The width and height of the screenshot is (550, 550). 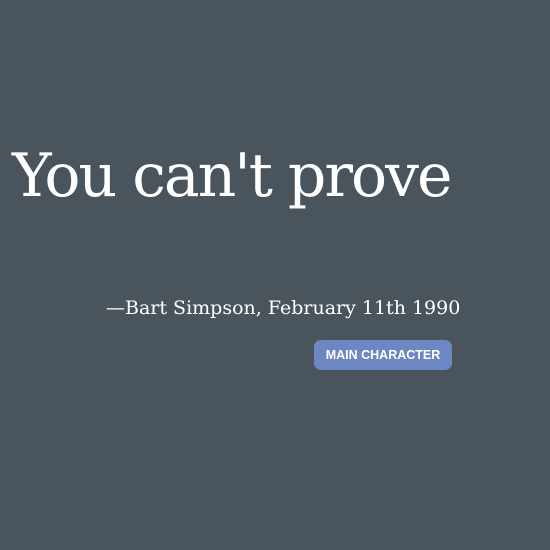 I want to click on character-badge: MAIN CHARACTER, so click(x=383, y=355).